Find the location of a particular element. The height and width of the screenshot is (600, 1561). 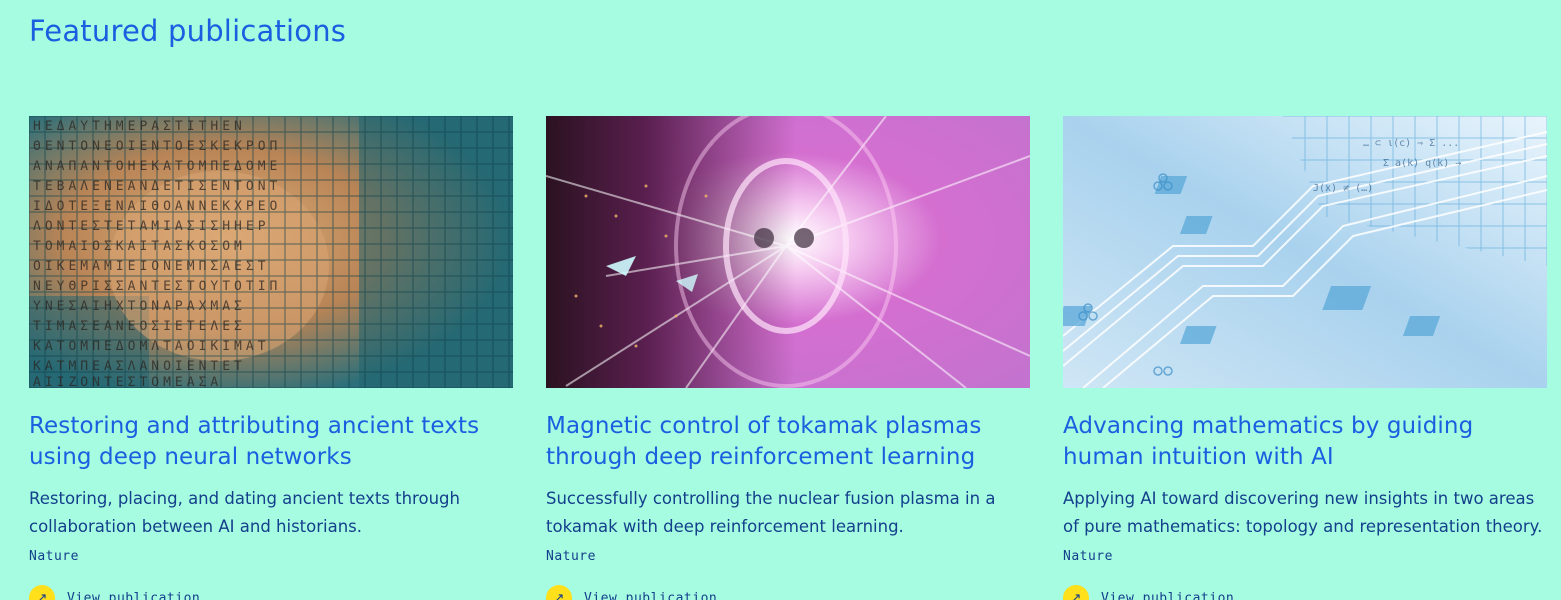

svg-text: ΙΔΟΤΕΞΕΝΑΙΘΟΑΝΝΕΚΧΡΕΟ is located at coordinates (157, 206).